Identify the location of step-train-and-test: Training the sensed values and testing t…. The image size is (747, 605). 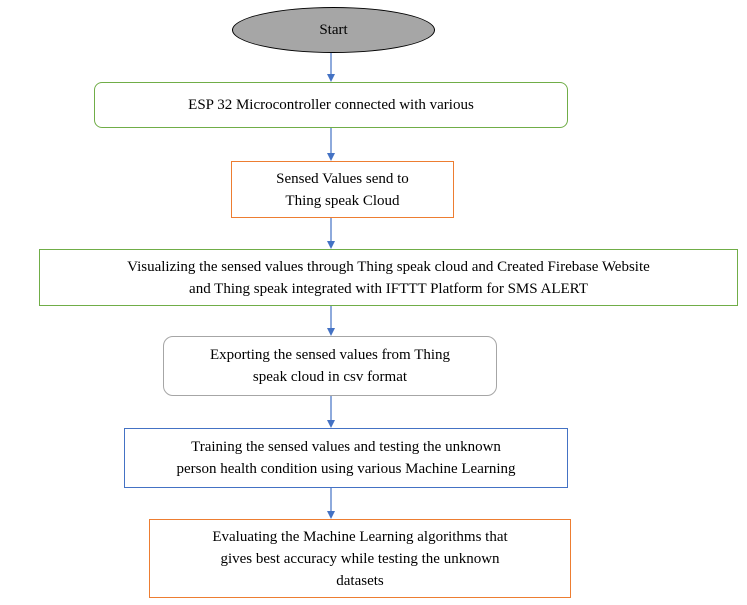
(346, 458).